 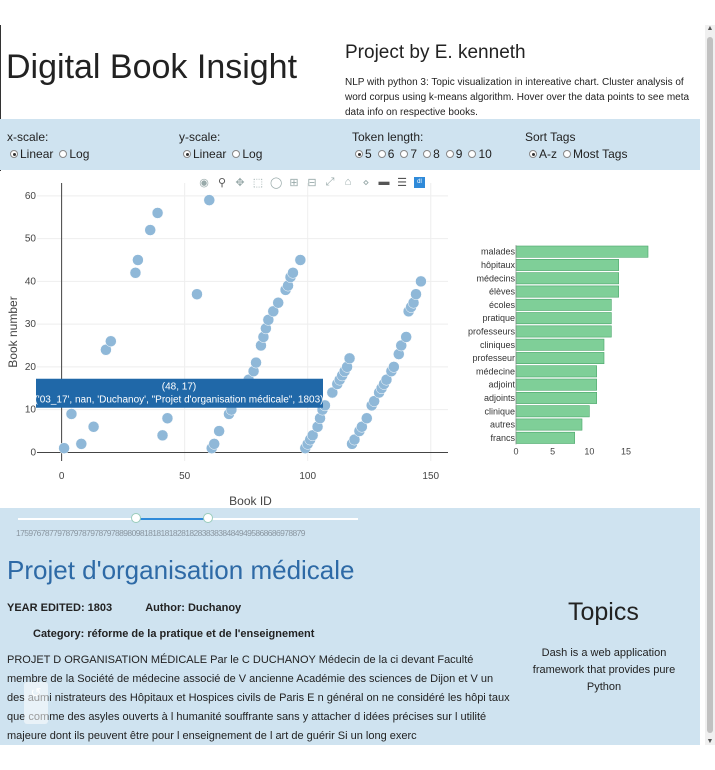 What do you see at coordinates (414, 154) in the screenshot?
I see `token-7-label: 7` at bounding box center [414, 154].